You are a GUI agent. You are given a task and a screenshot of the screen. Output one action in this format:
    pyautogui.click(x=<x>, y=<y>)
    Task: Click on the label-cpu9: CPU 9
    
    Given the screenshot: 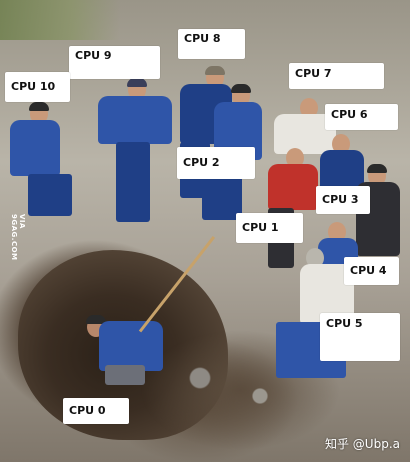 What is the action you would take?
    pyautogui.click(x=114, y=62)
    